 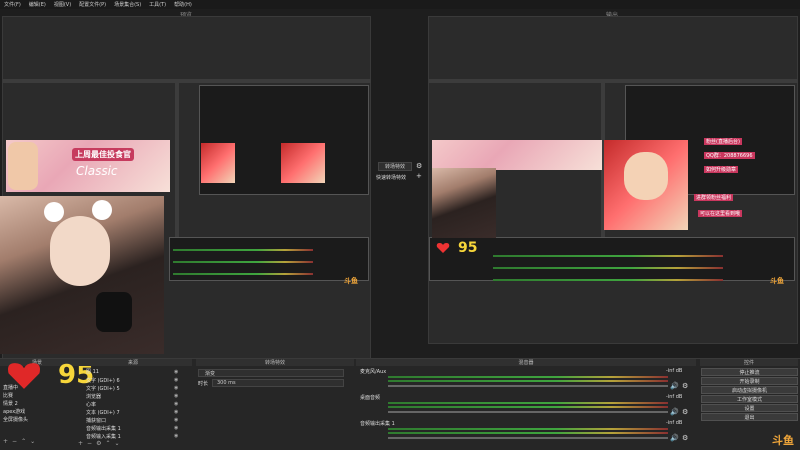 What do you see at coordinates (370, 398) in the screenshot?
I see `channel-name: 桌面音频` at bounding box center [370, 398].